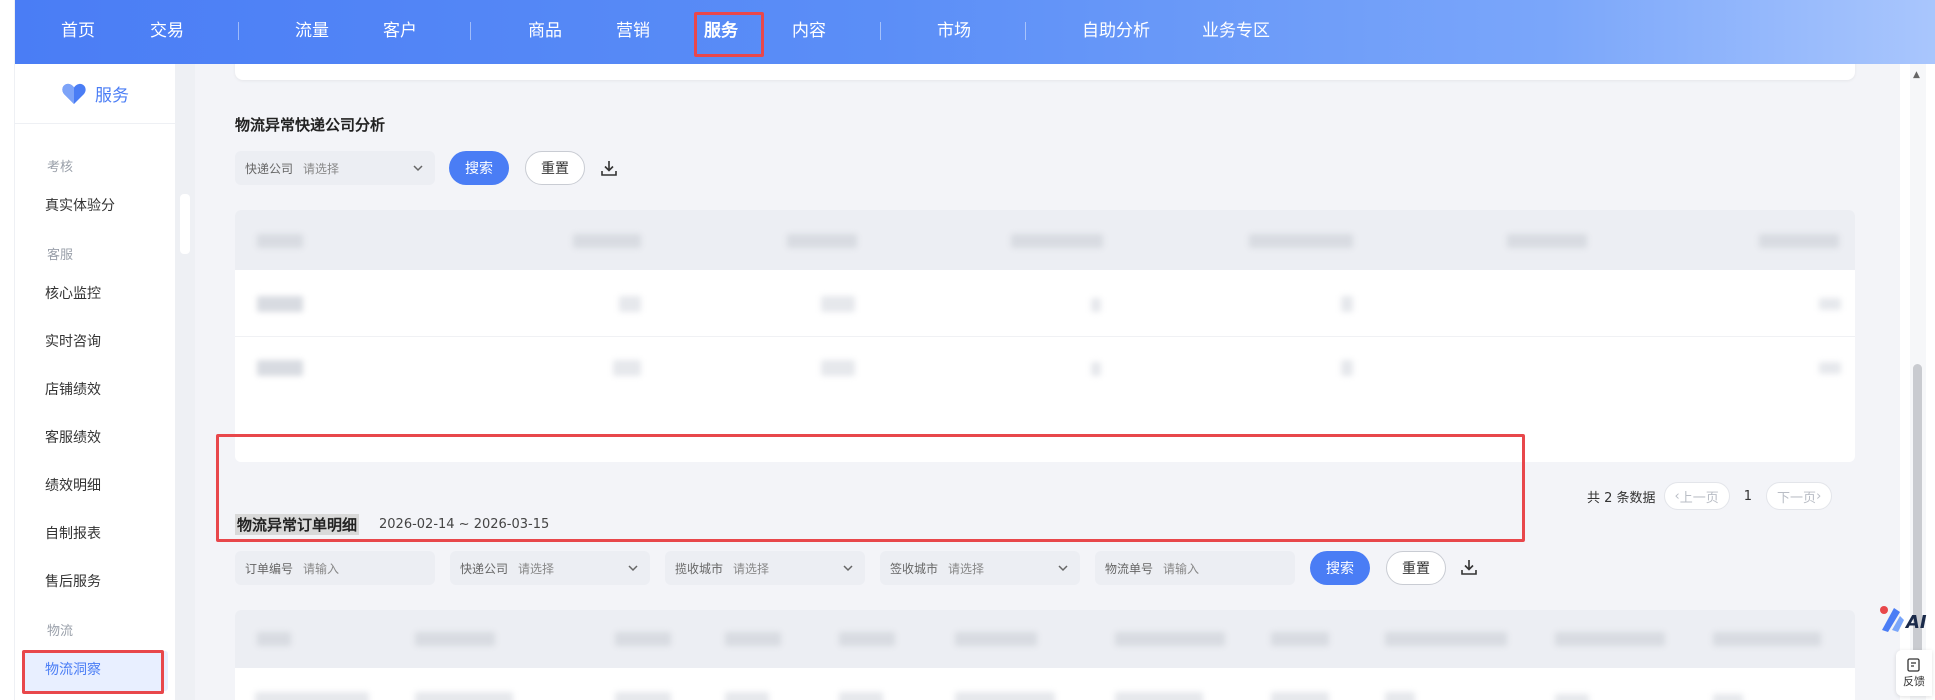  What do you see at coordinates (1913, 665) in the screenshot?
I see `feedback-icon` at bounding box center [1913, 665].